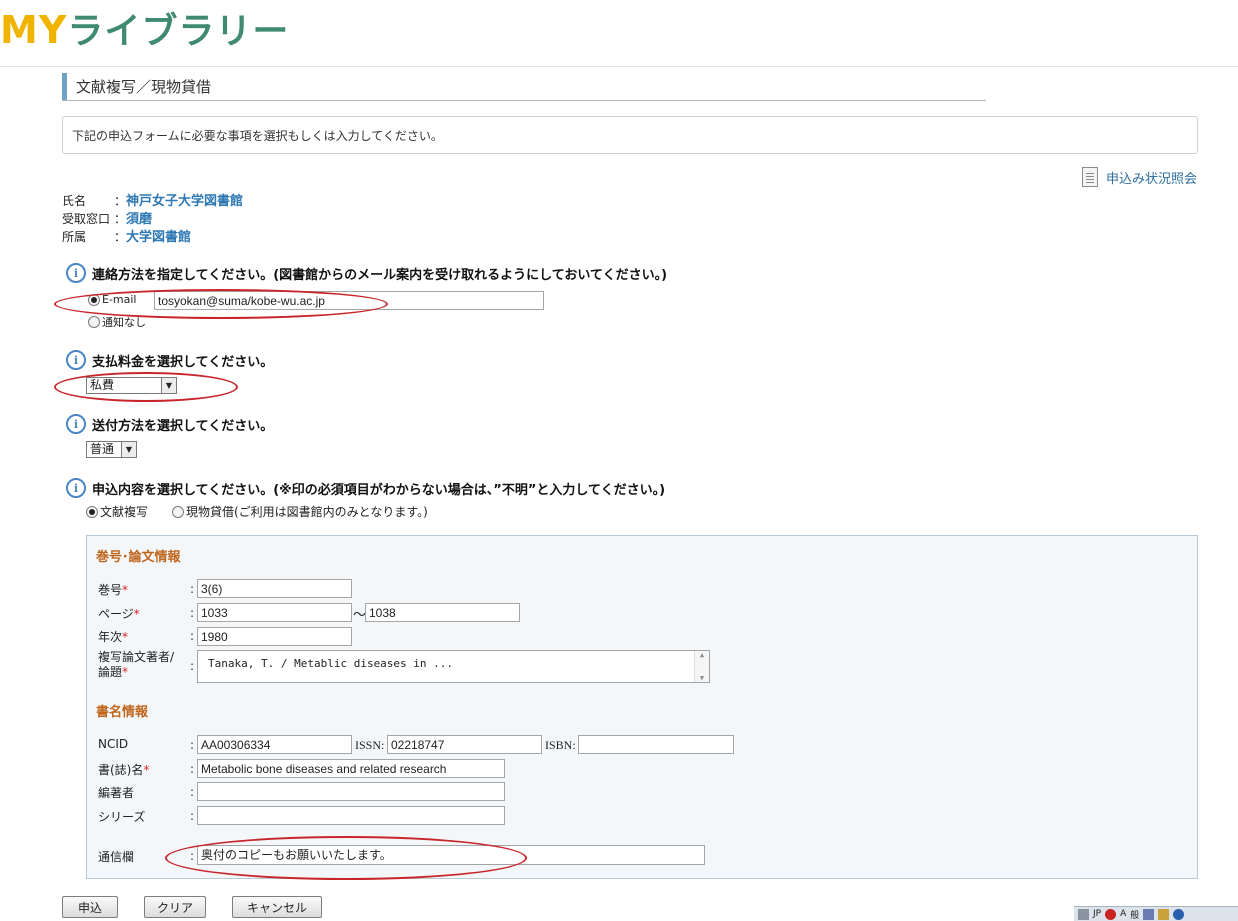 The height and width of the screenshot is (921, 1238). I want to click on delivery-question: i 送付方法を選択してください。, so click(169, 424).